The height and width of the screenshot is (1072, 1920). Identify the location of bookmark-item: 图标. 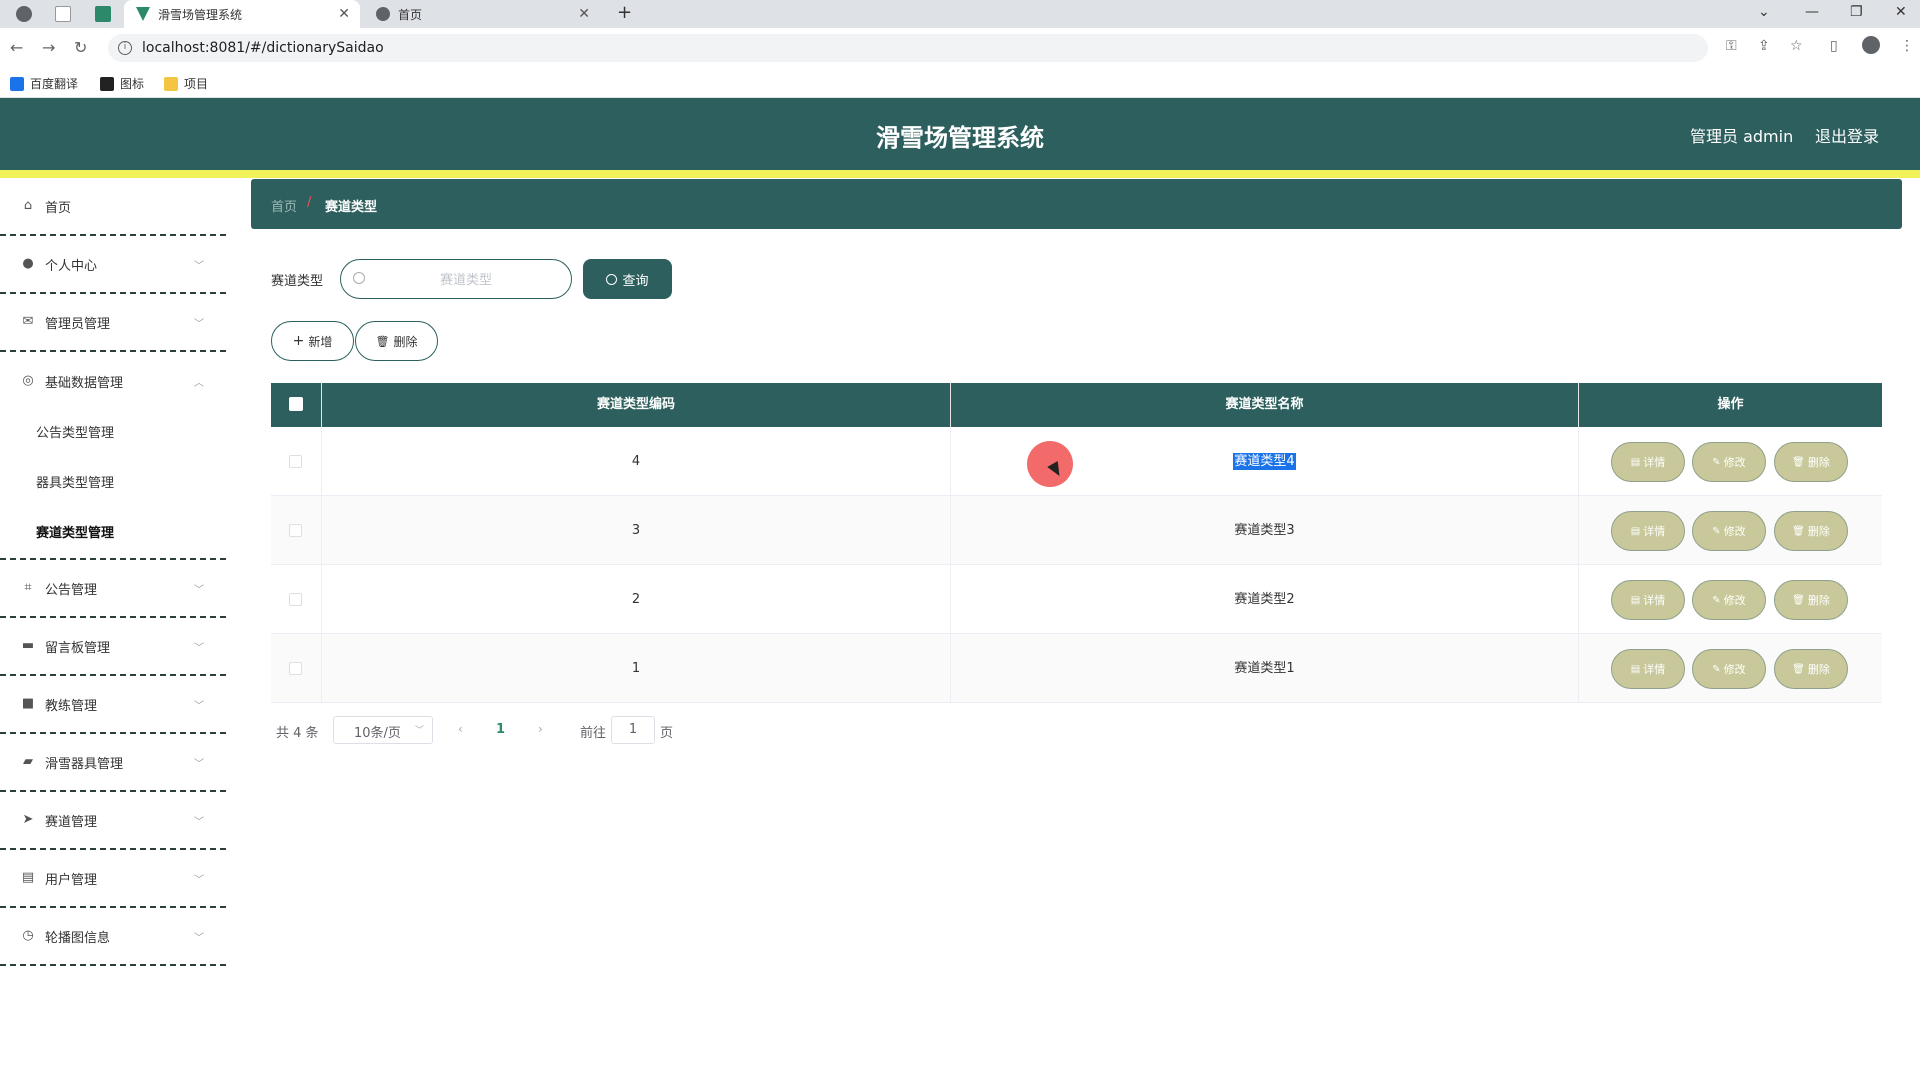
(122, 83).